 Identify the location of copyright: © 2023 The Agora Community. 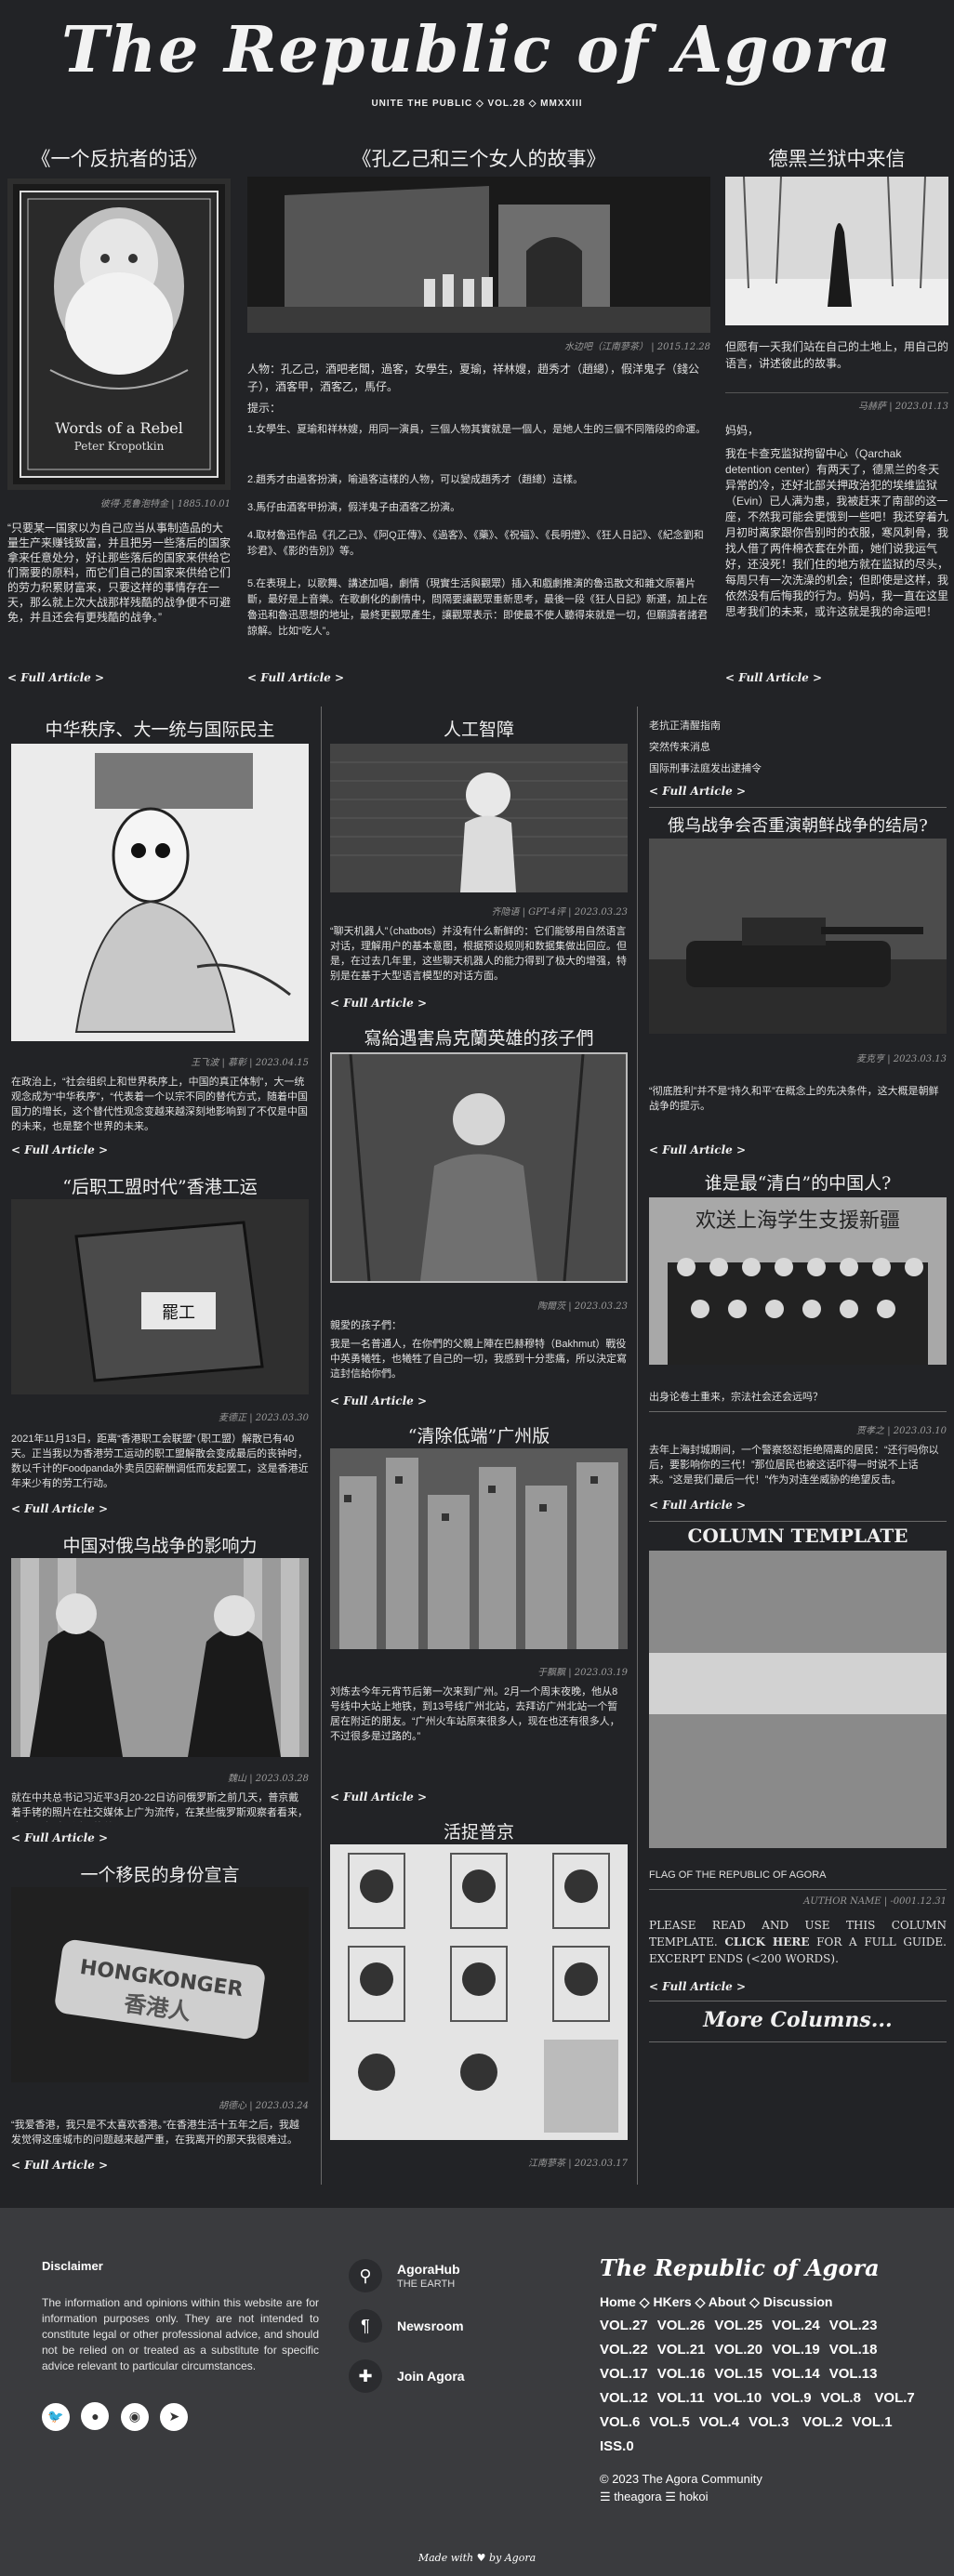
(681, 2479).